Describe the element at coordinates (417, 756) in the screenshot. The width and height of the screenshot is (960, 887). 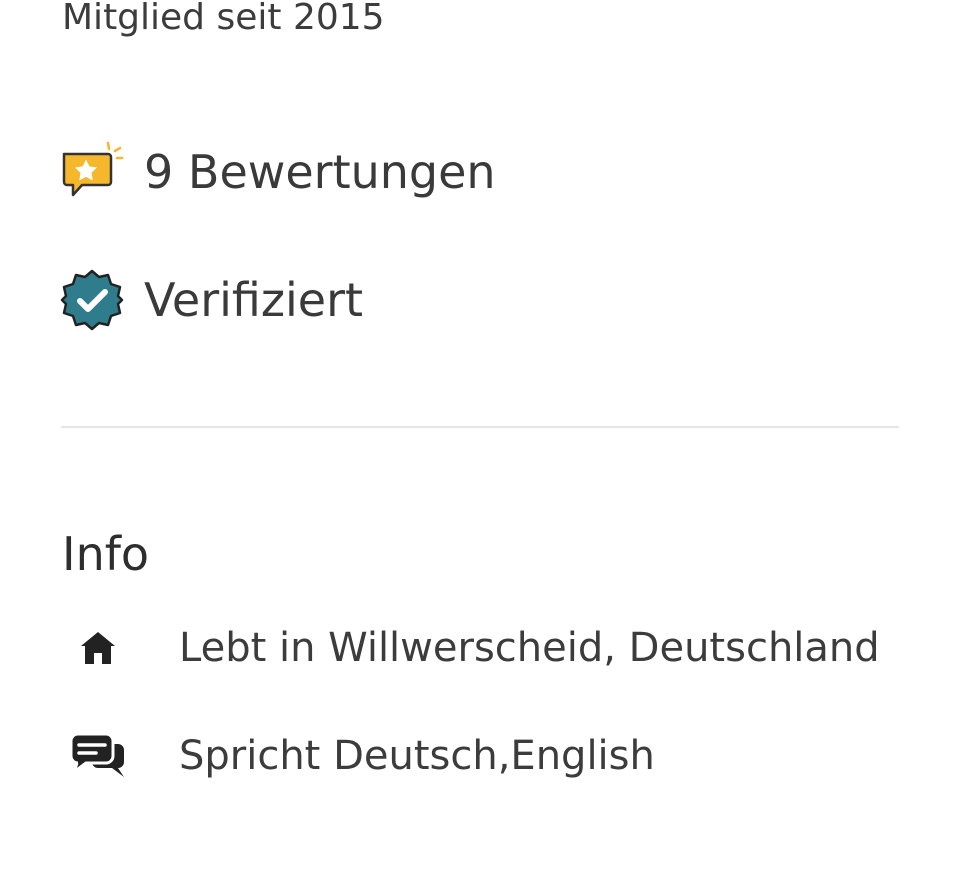
I see `languages-label: Spricht Deutsch,English` at that location.